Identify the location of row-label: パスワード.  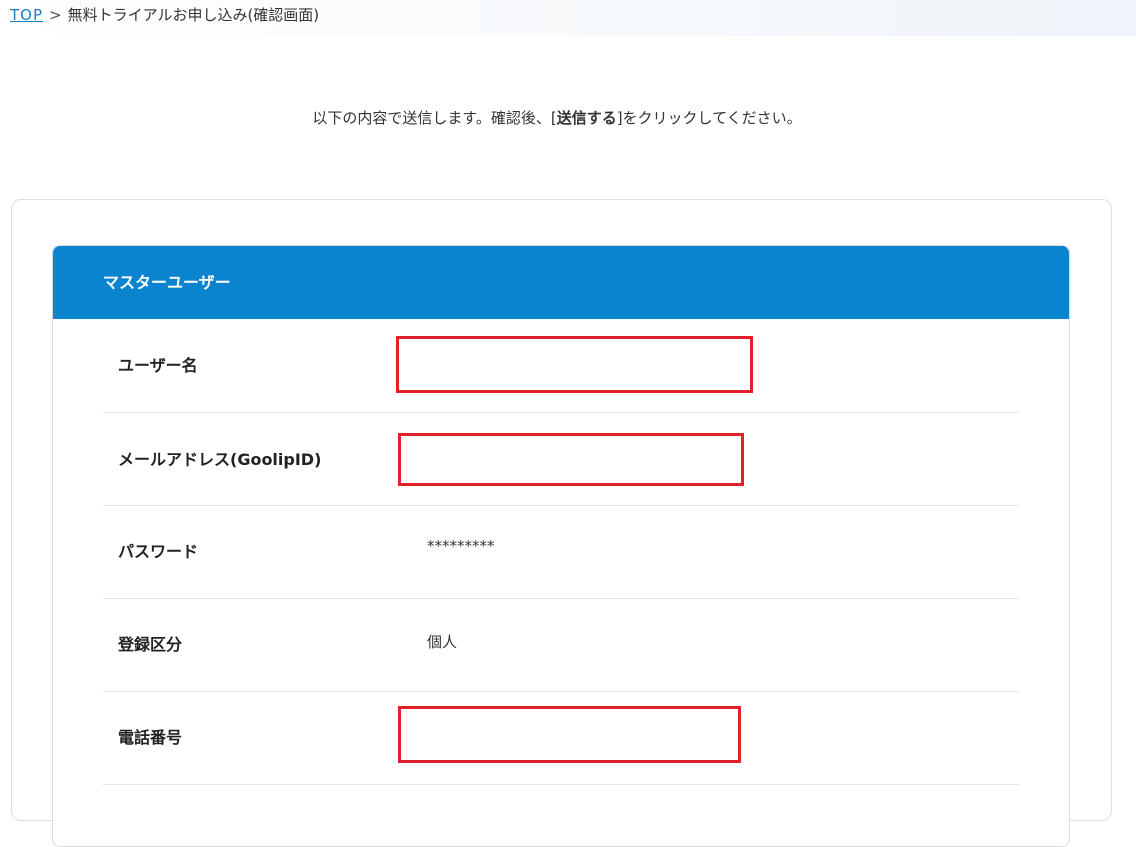
(158, 551).